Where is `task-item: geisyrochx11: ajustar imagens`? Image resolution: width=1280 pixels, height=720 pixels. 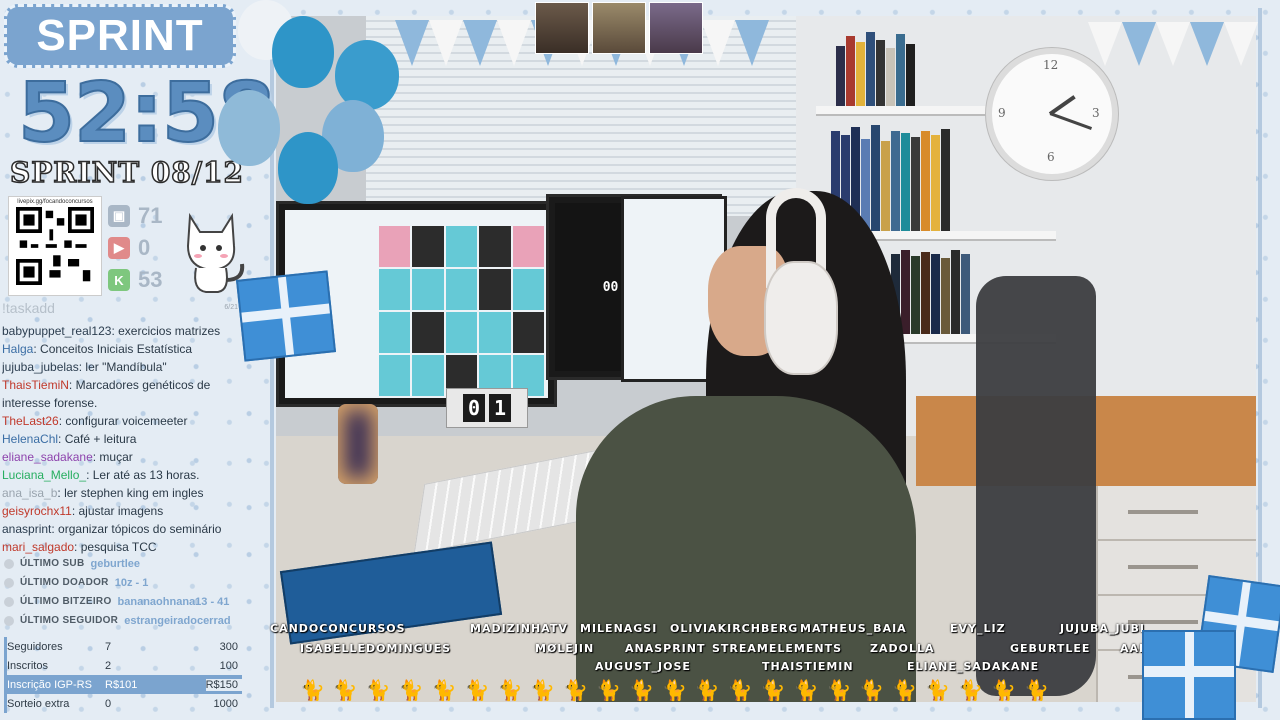 task-item: geisyrochx11: ajustar imagens is located at coordinates (123, 511).